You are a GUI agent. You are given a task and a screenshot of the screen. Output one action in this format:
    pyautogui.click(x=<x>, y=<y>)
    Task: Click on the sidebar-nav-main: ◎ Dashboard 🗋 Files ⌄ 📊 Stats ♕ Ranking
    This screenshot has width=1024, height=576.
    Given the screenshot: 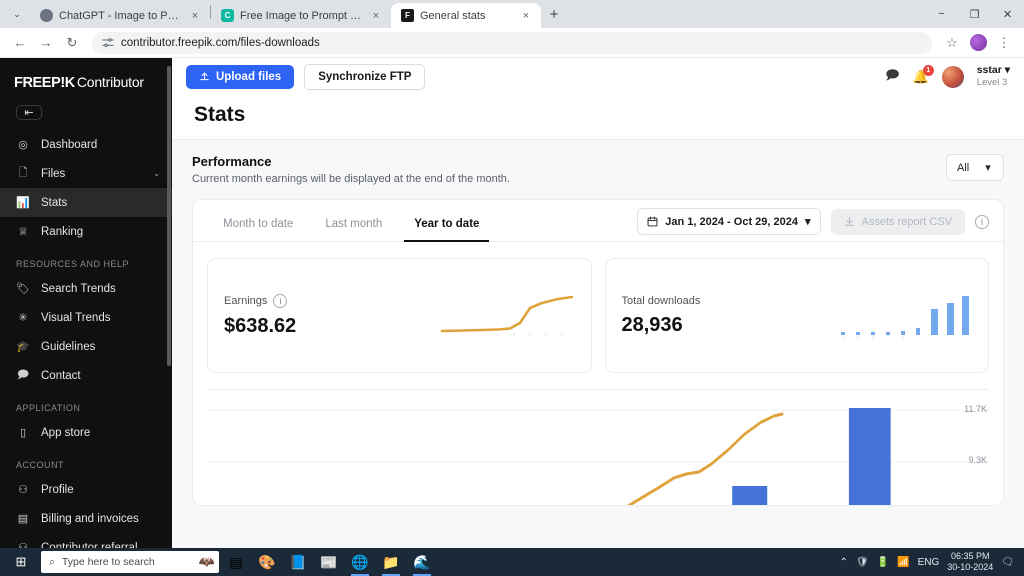 What is the action you would take?
    pyautogui.click(x=86, y=188)
    